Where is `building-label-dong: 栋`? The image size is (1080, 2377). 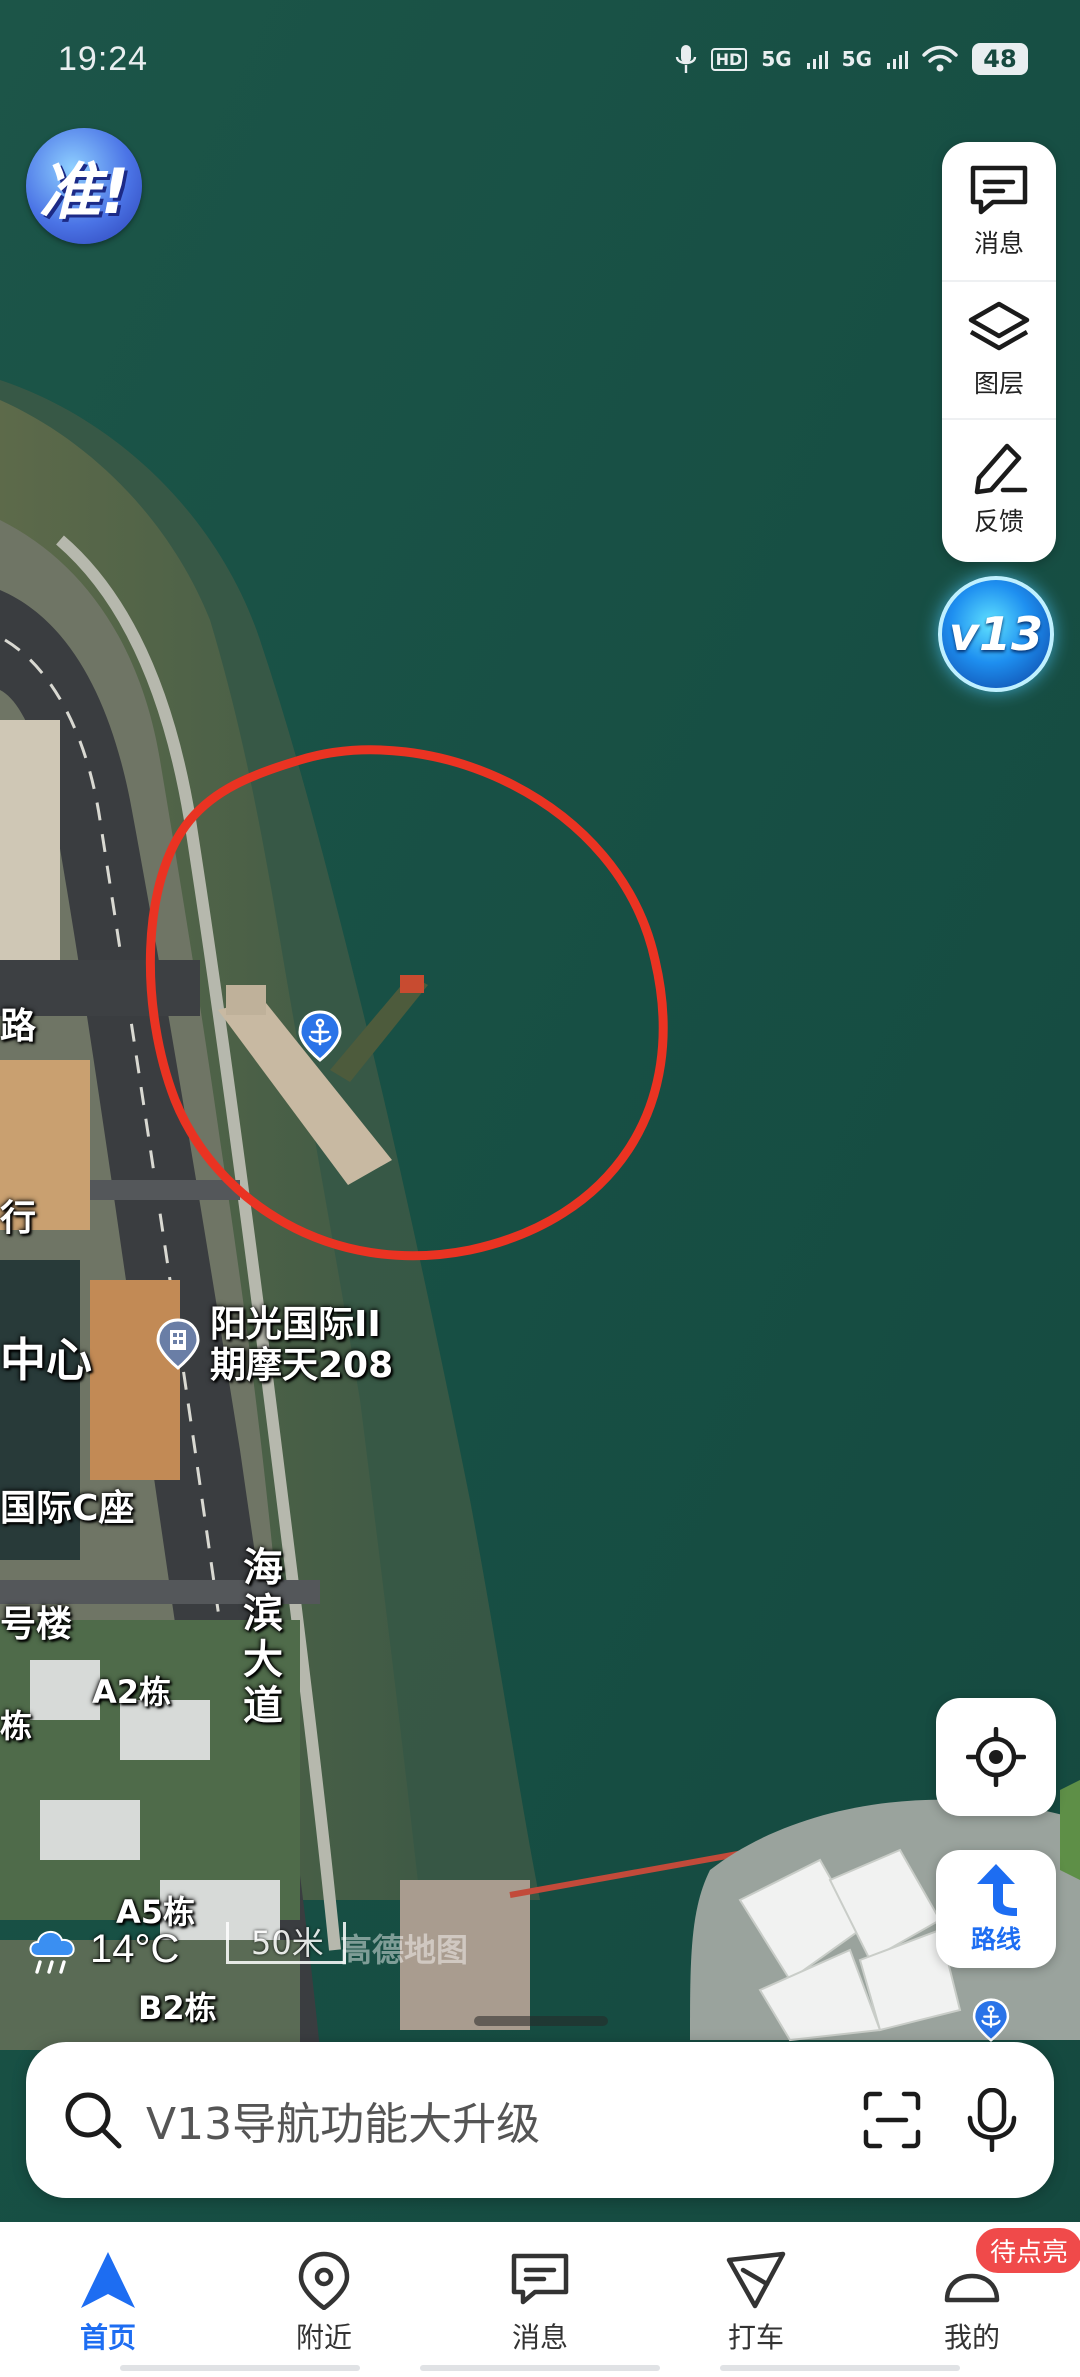 building-label-dong: 栋 is located at coordinates (16, 1726).